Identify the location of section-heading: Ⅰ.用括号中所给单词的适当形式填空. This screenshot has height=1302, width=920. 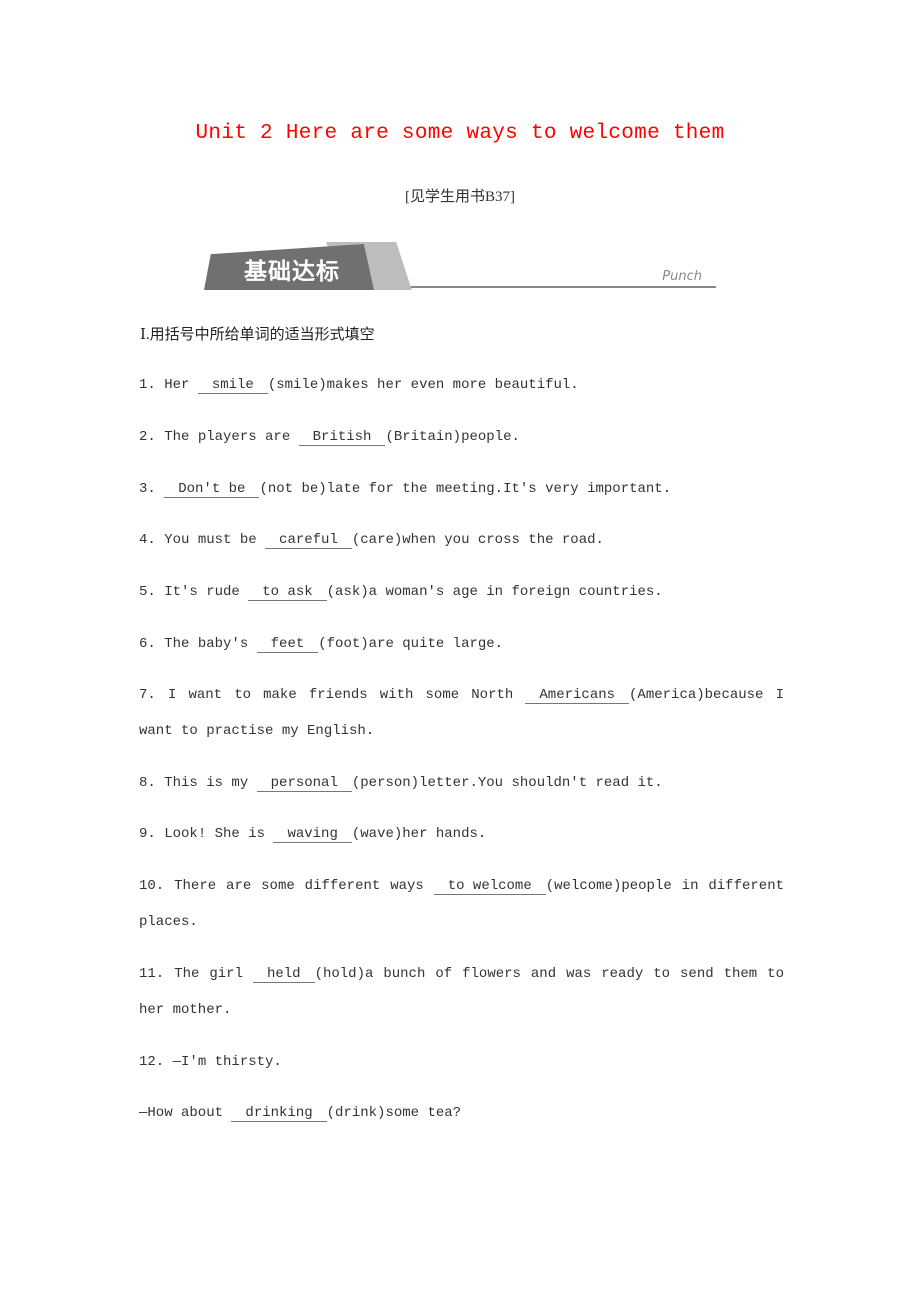
(257, 335).